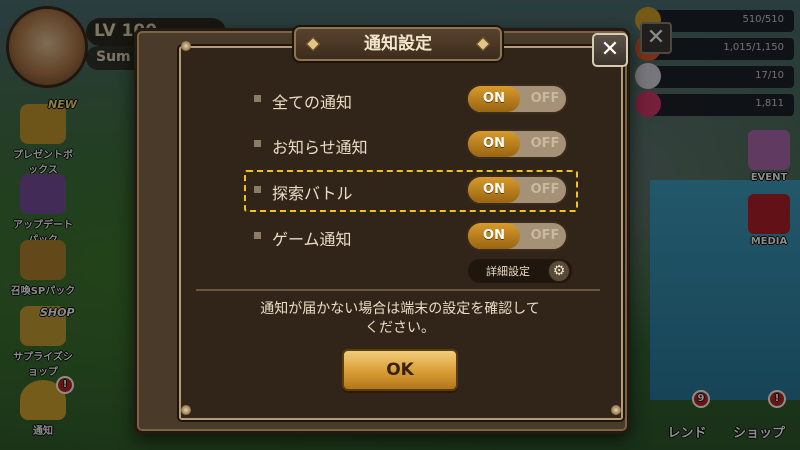 This screenshot has width=800, height=450. Describe the element at coordinates (320, 147) in the screenshot. I see `setting-label: お知らせ通知` at that location.